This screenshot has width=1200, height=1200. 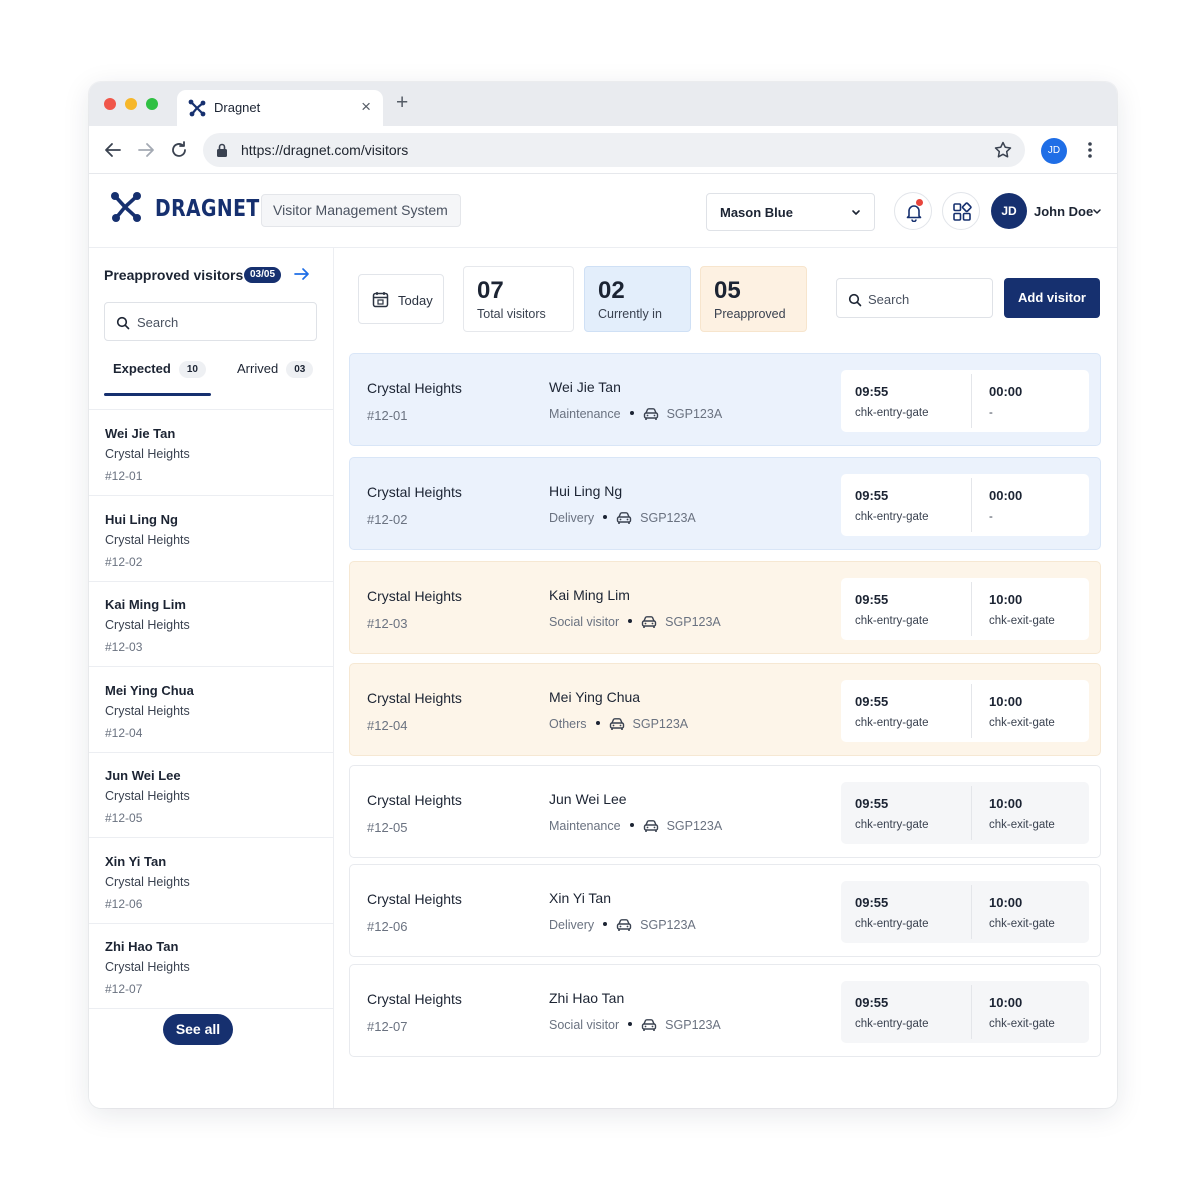 What do you see at coordinates (790, 212) in the screenshot?
I see `site-select: Mason Blue` at bounding box center [790, 212].